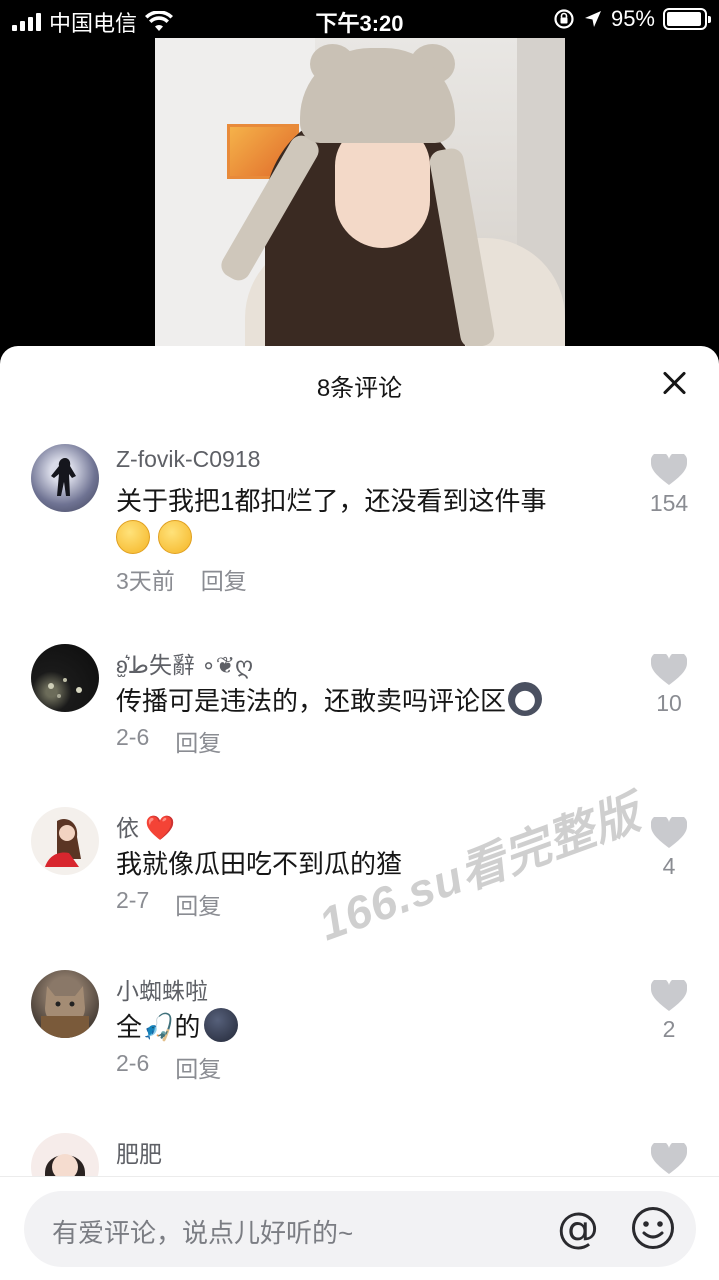  Describe the element at coordinates (162, 989) in the screenshot. I see `comment-username: 小蜘蛛啦` at that location.